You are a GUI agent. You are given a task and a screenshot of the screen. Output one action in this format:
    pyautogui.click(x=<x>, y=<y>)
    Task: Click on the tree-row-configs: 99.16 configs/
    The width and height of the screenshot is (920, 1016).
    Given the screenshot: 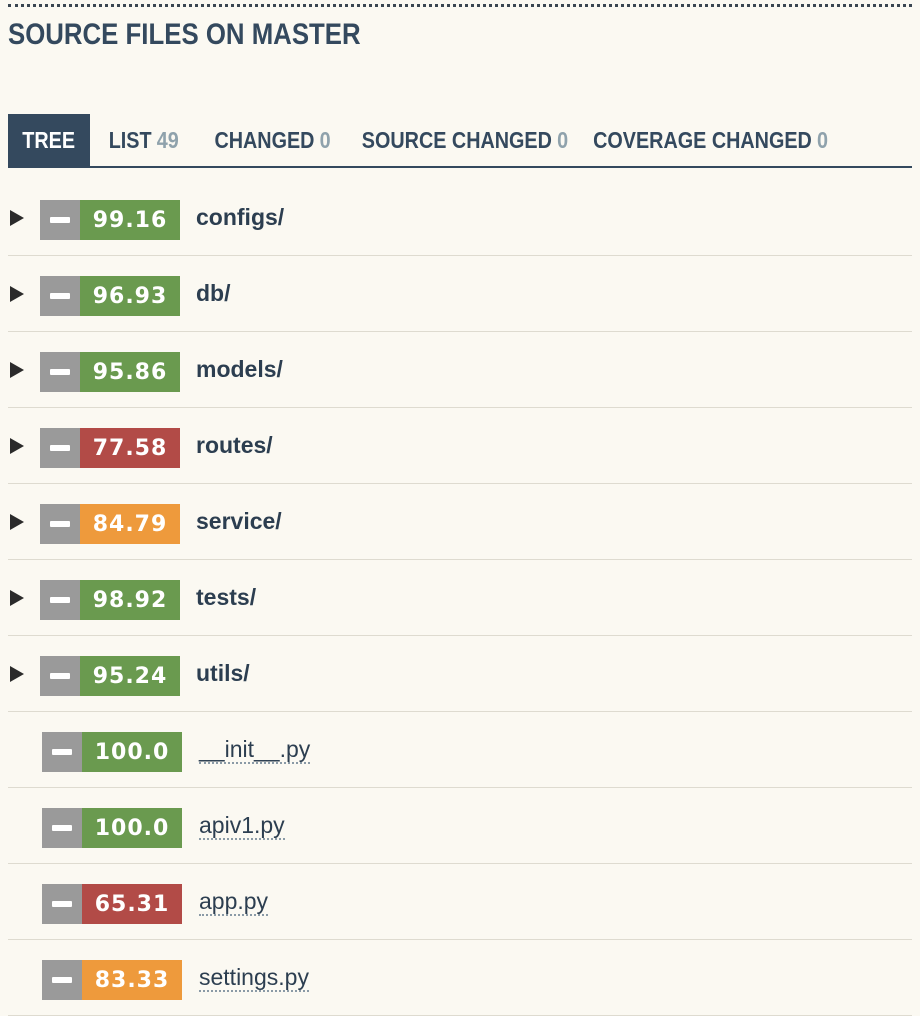 What is the action you would take?
    pyautogui.click(x=460, y=218)
    